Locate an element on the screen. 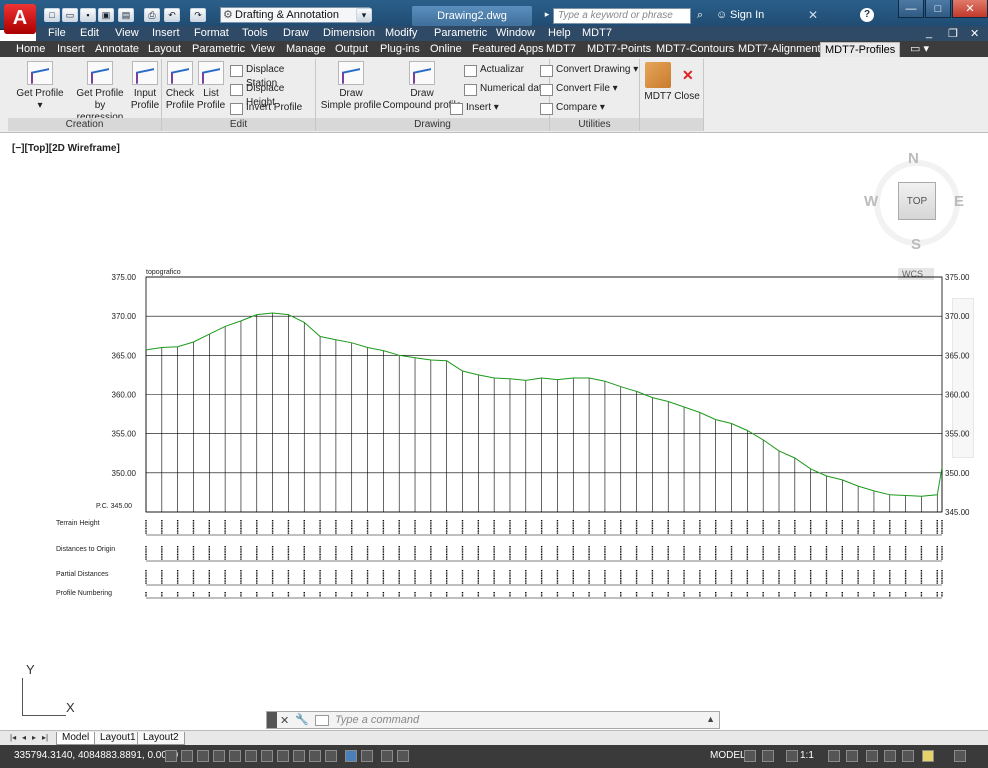  viewport-controls: [−][Top][2D Wireframe] is located at coordinates (66, 148).